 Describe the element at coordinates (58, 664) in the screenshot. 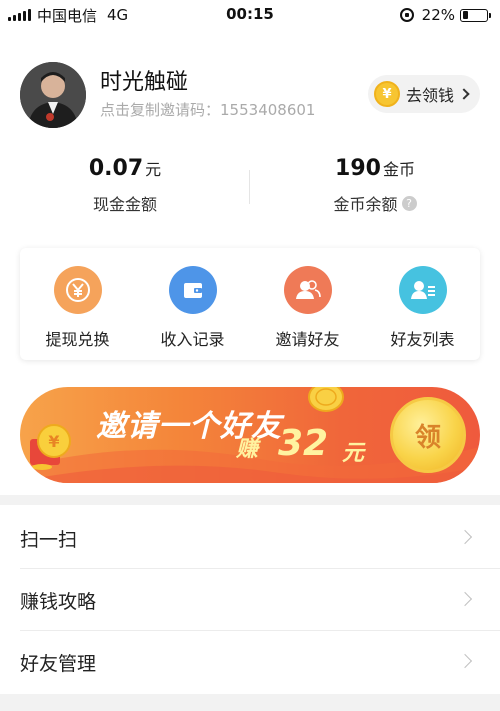

I see `menu-item-label: 好友管理` at that location.